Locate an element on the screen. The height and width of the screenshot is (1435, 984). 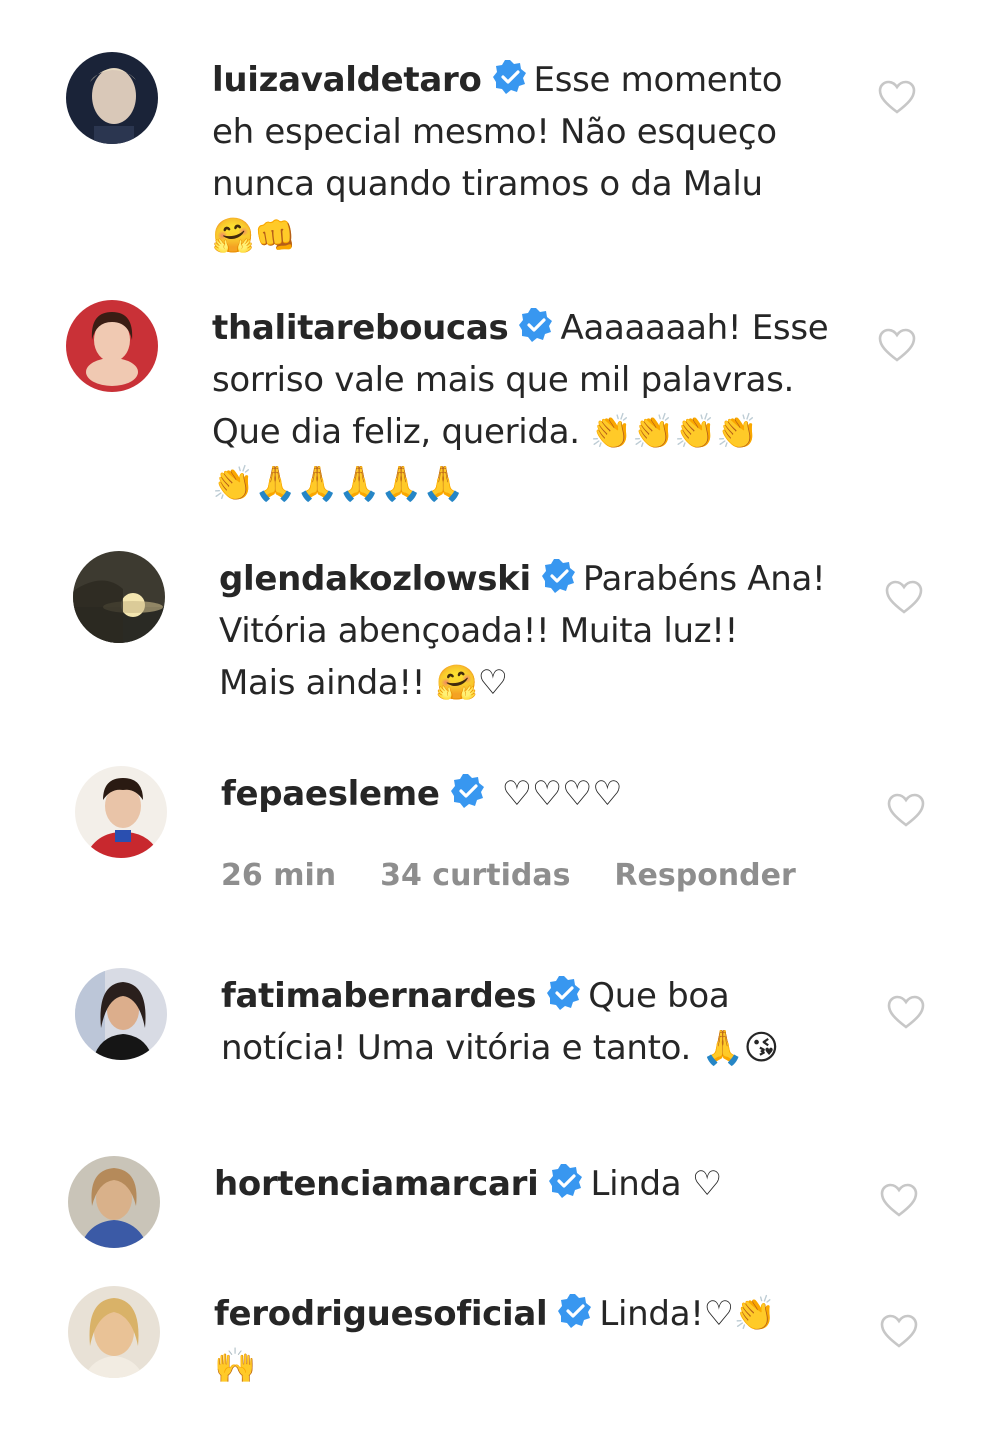
comment-body-line: Que dia feliz, querida. is located at coordinates (396, 432).